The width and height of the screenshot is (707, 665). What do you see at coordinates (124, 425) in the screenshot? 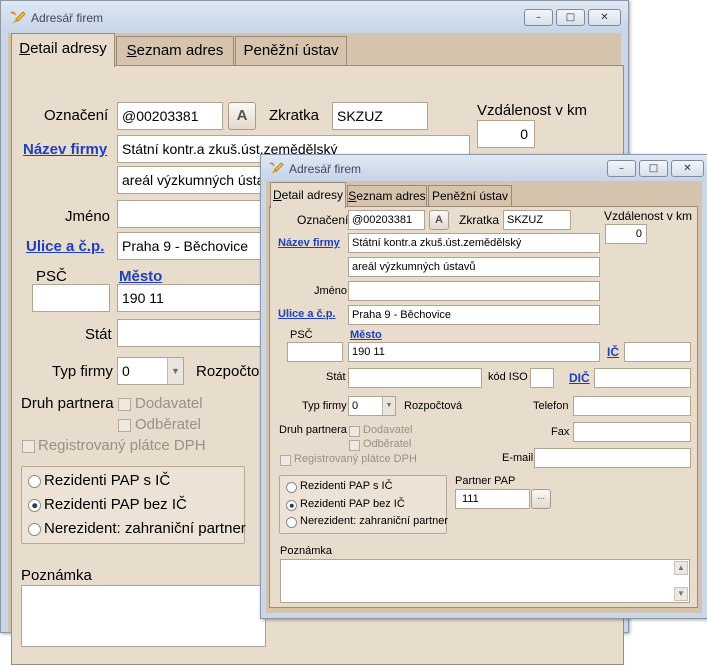
I see `back-odberatel-checkbox` at bounding box center [124, 425].